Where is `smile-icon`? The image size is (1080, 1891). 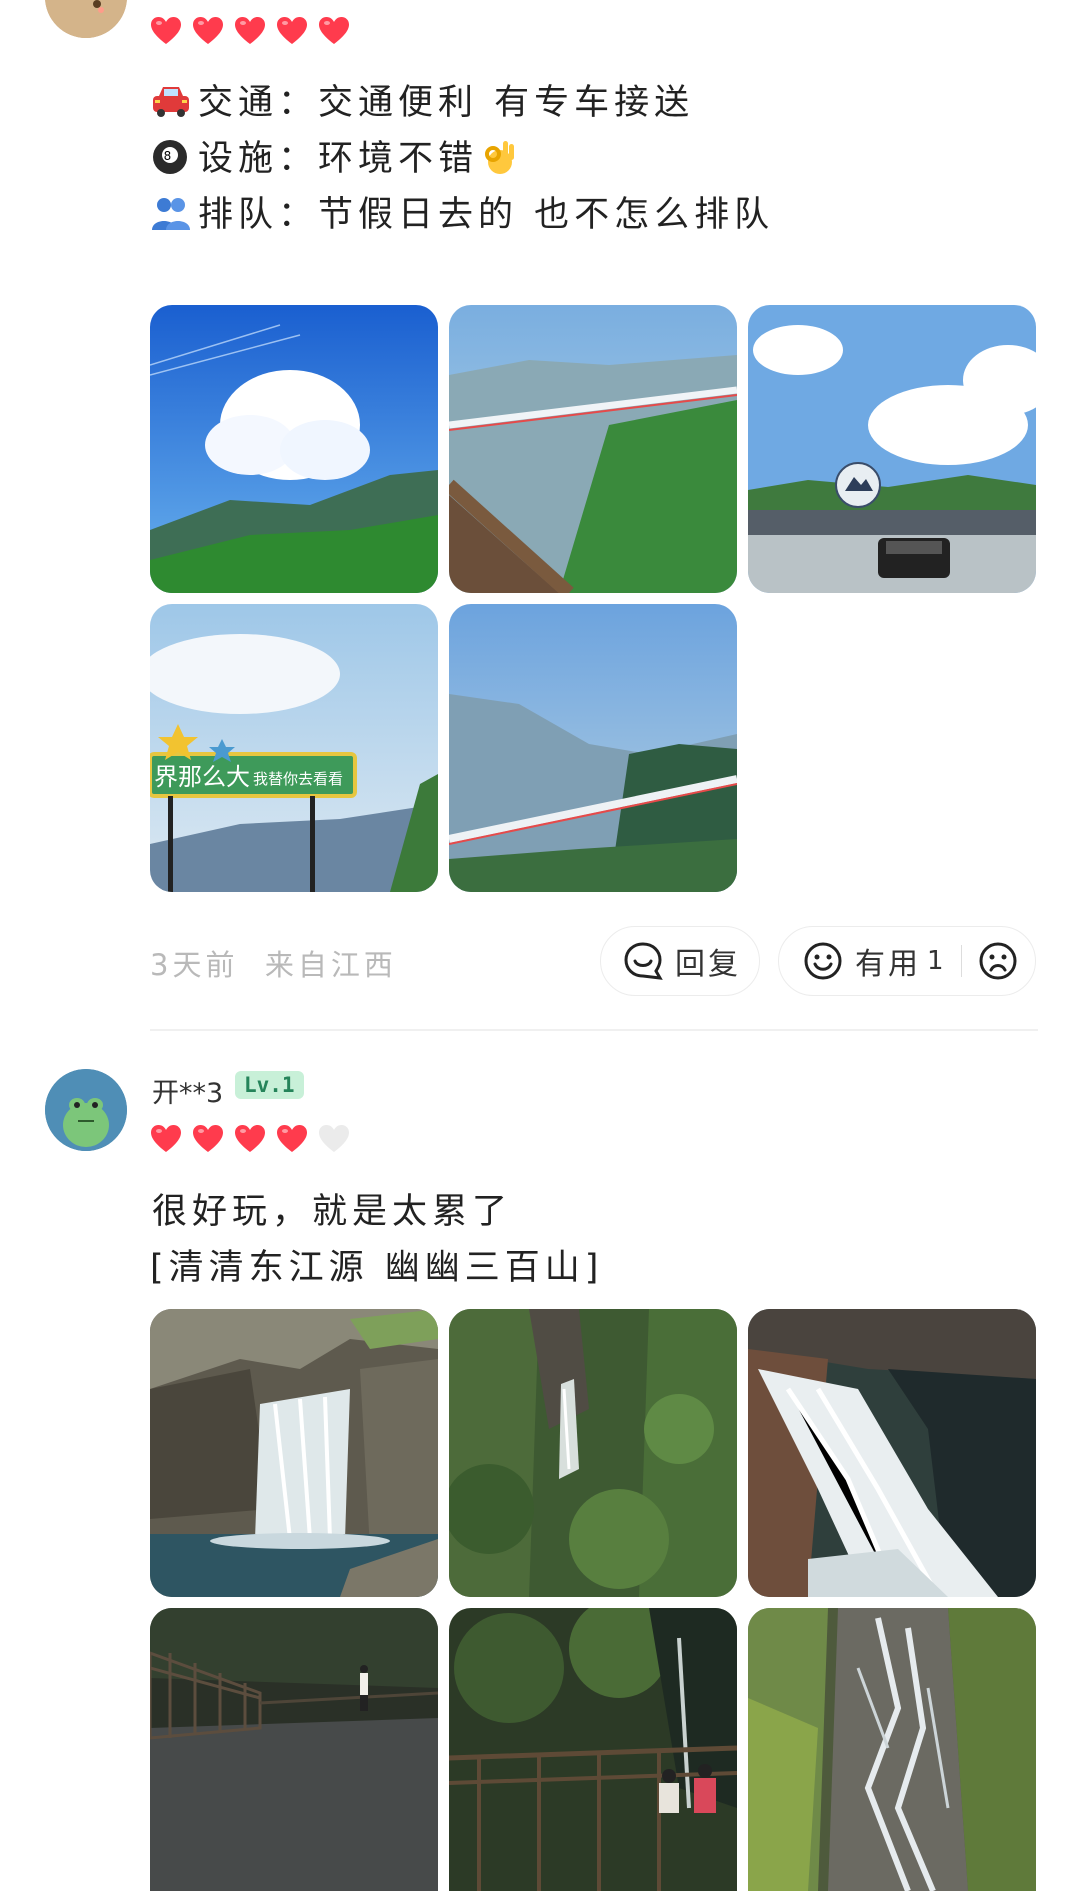 smile-icon is located at coordinates (823, 961).